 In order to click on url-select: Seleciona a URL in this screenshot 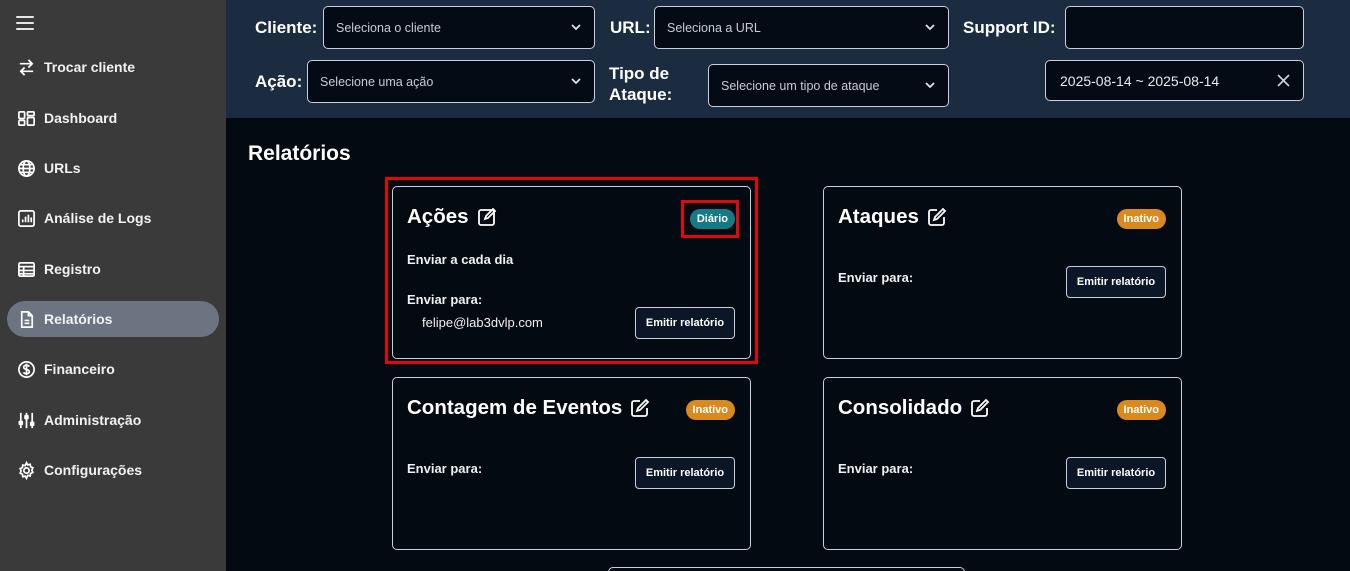, I will do `click(801, 27)`.